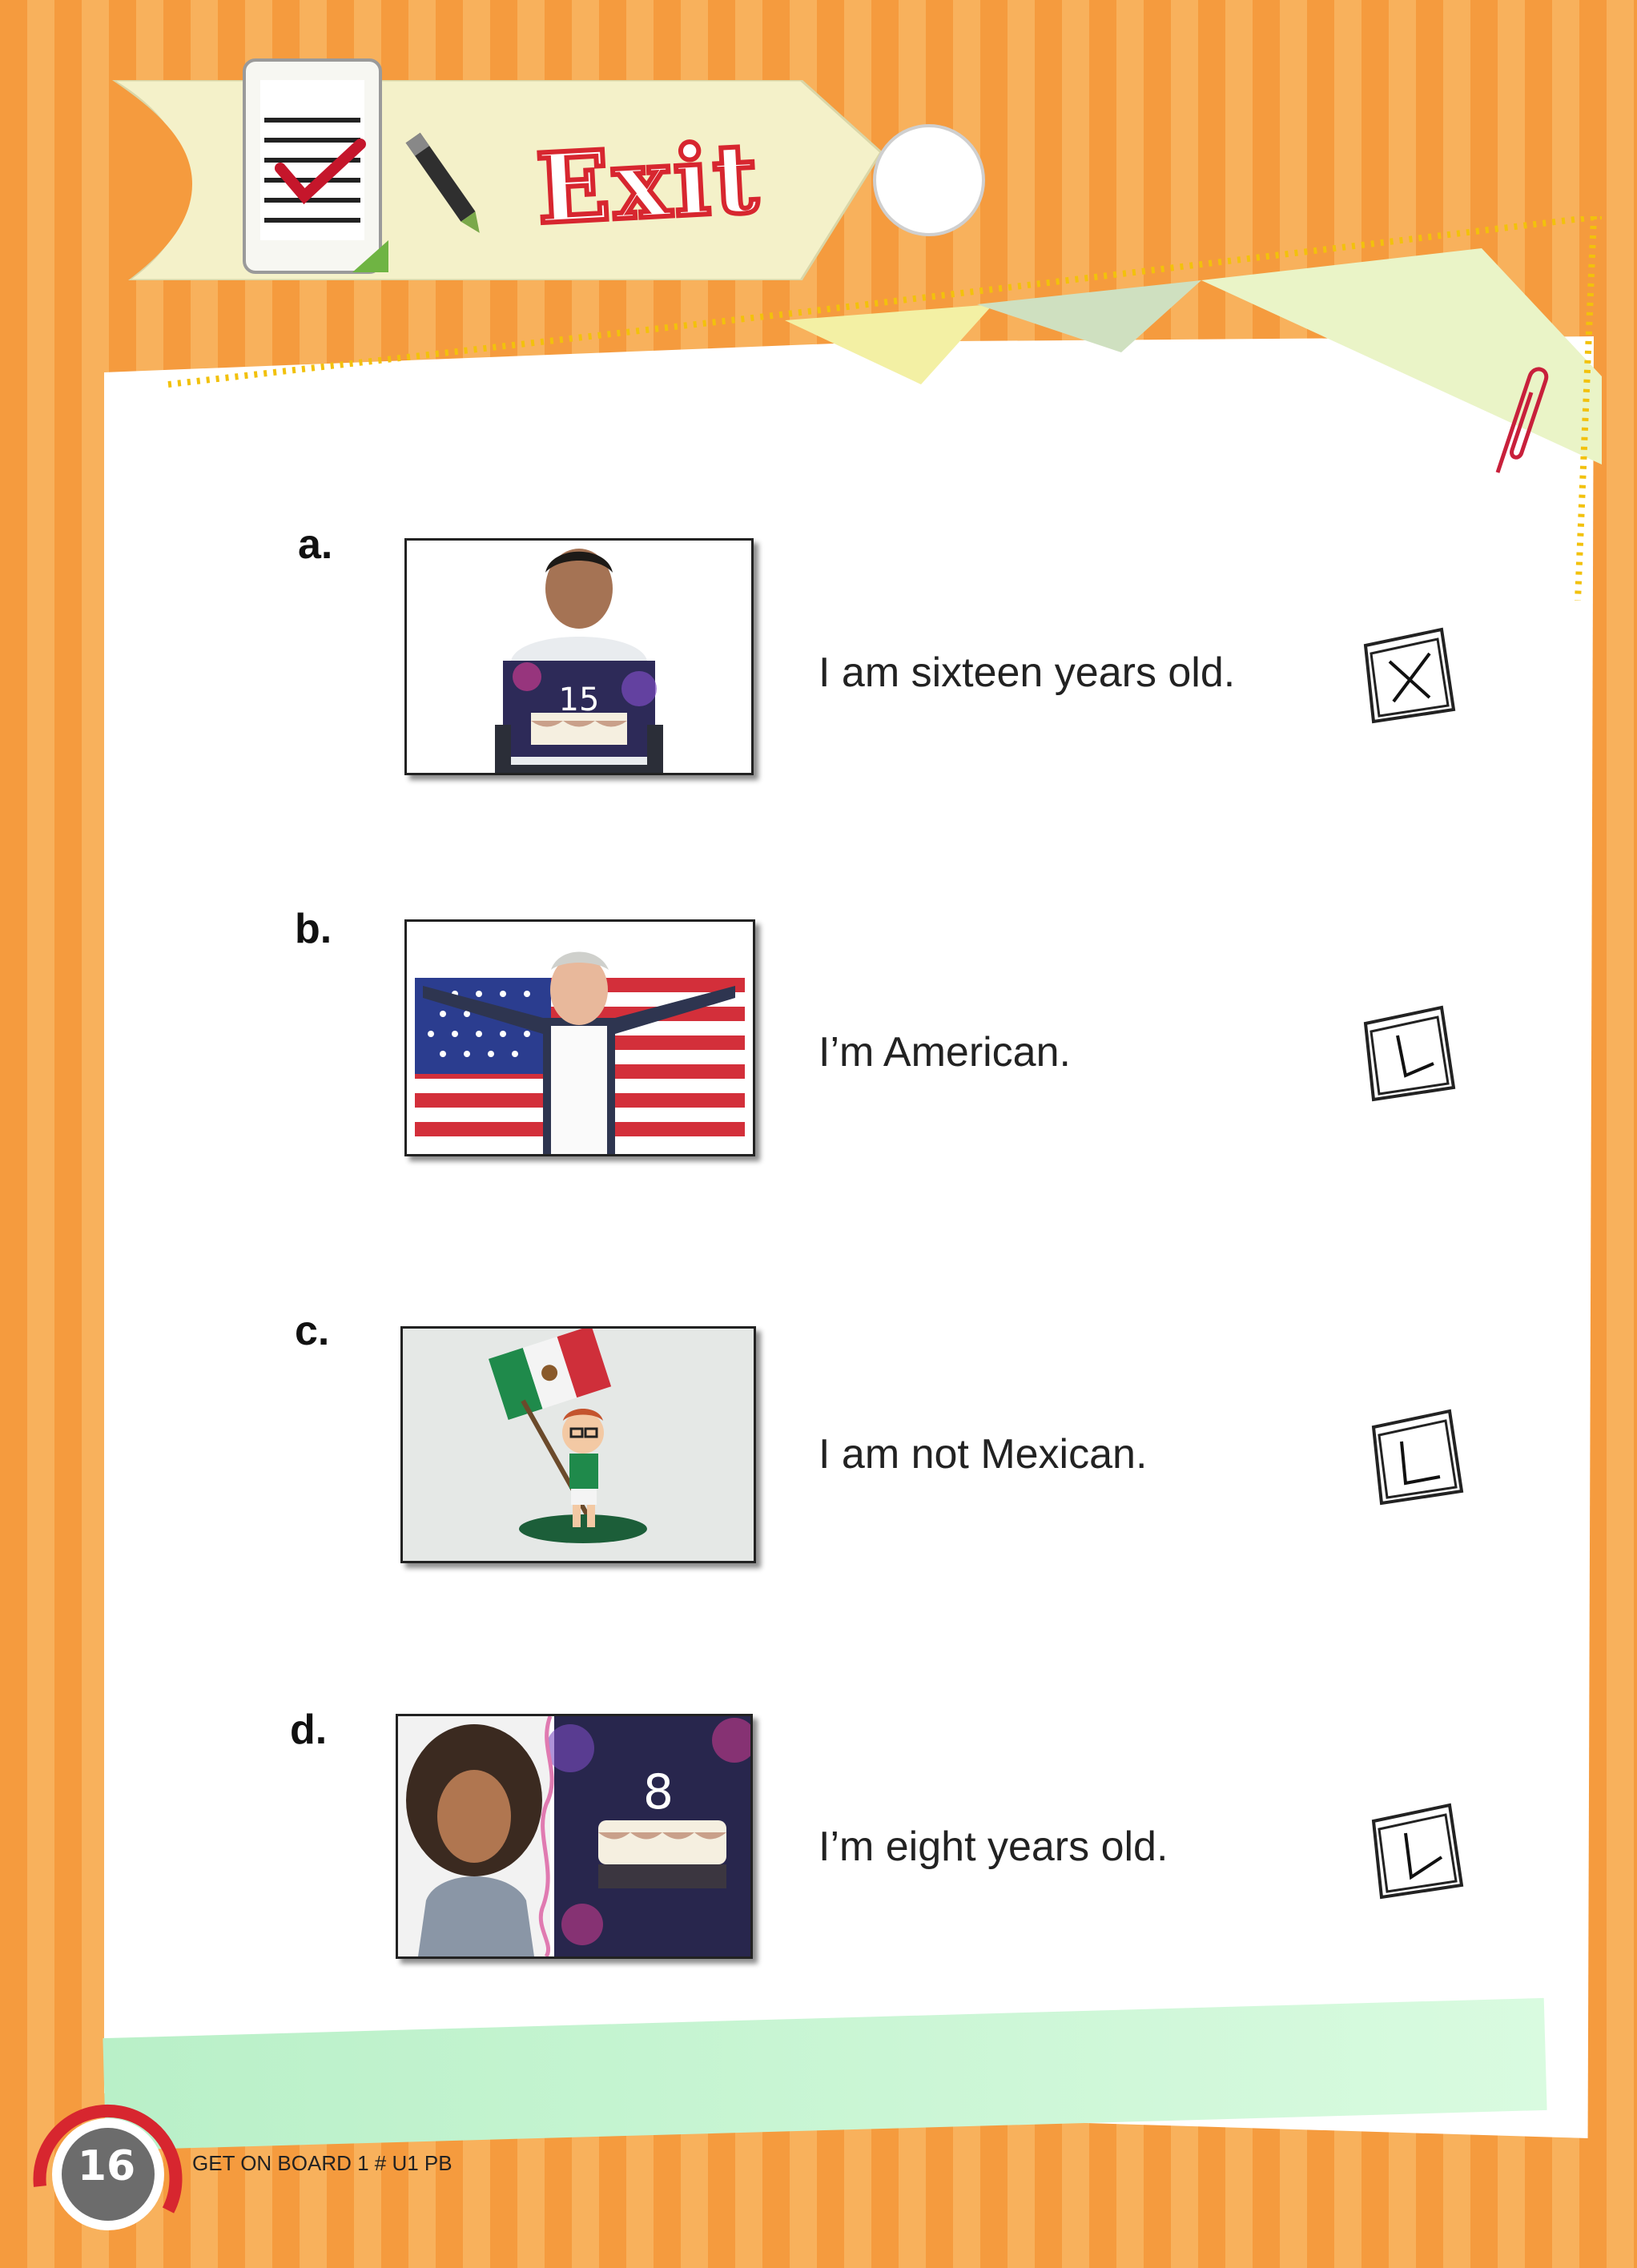 The image size is (1637, 2268). What do you see at coordinates (309, 1730) in the screenshot?
I see `item-letter-d: d.` at bounding box center [309, 1730].